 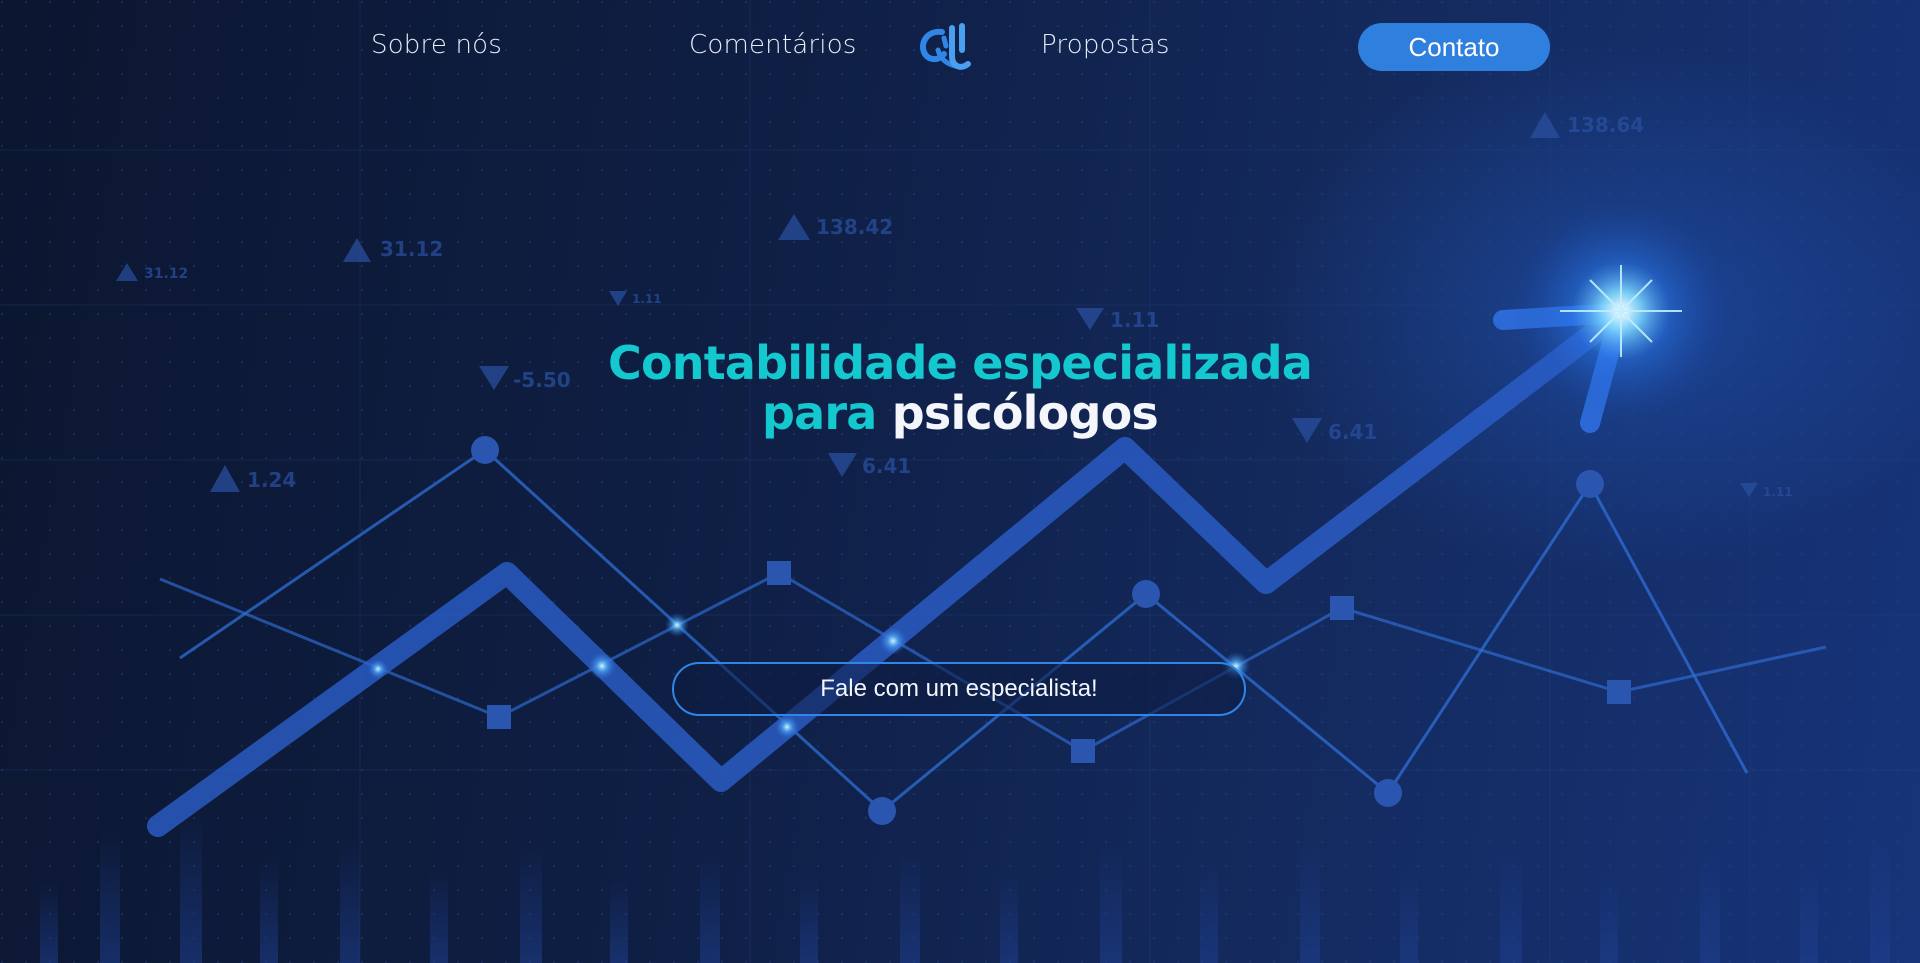 What do you see at coordinates (436, 45) in the screenshot?
I see `nav-link-sobre-nos: Sobre nós` at bounding box center [436, 45].